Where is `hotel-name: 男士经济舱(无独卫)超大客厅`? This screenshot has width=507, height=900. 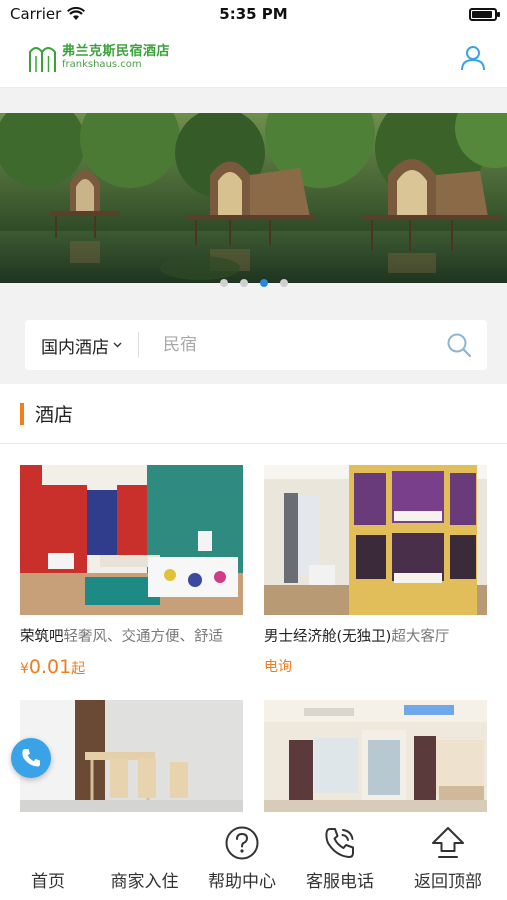 hotel-name: 男士经济舱(无独卫)超大客厅 is located at coordinates (375, 635).